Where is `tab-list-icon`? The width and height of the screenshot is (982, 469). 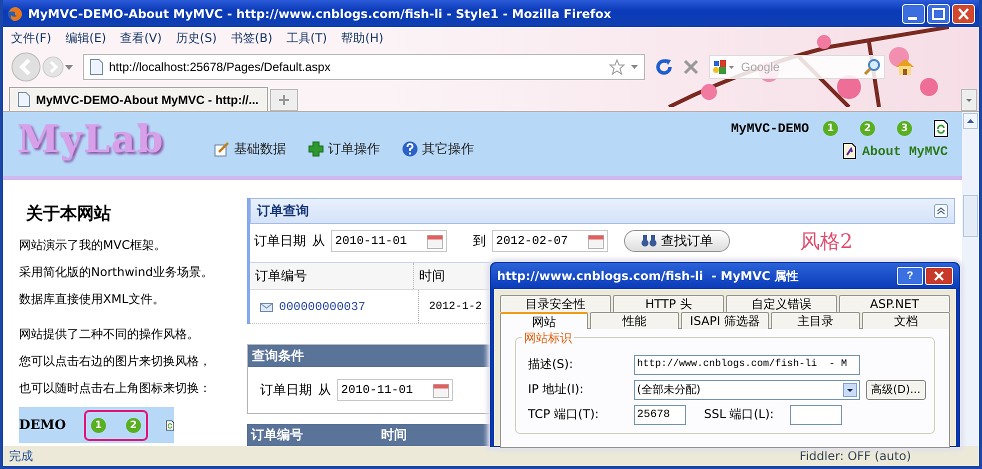 tab-list-icon is located at coordinates (969, 100).